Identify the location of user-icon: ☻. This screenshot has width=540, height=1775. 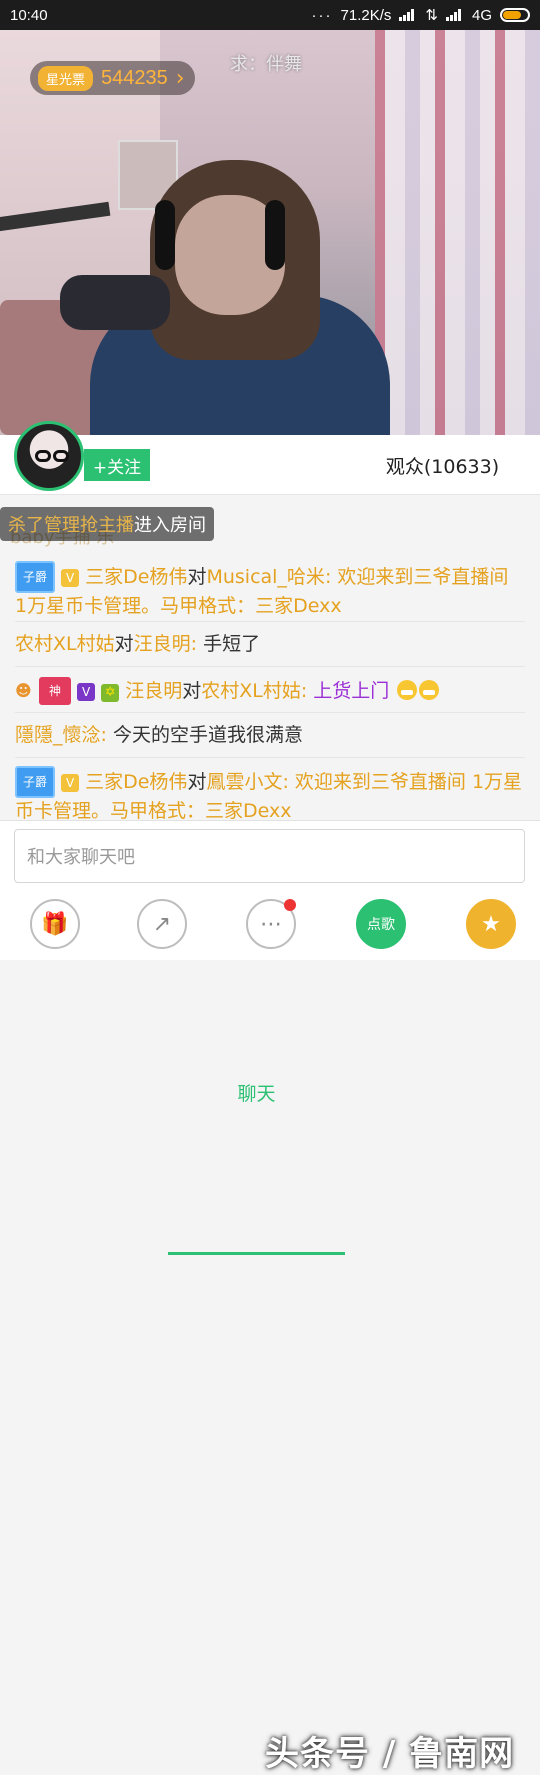
(23, 690).